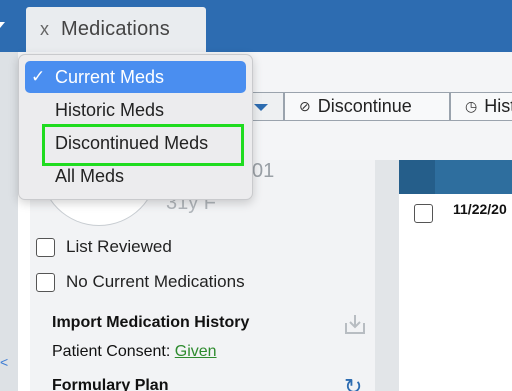 Image resolution: width=512 pixels, height=391 pixels. What do you see at coordinates (471, 106) in the screenshot?
I see `history-icon: ◷` at bounding box center [471, 106].